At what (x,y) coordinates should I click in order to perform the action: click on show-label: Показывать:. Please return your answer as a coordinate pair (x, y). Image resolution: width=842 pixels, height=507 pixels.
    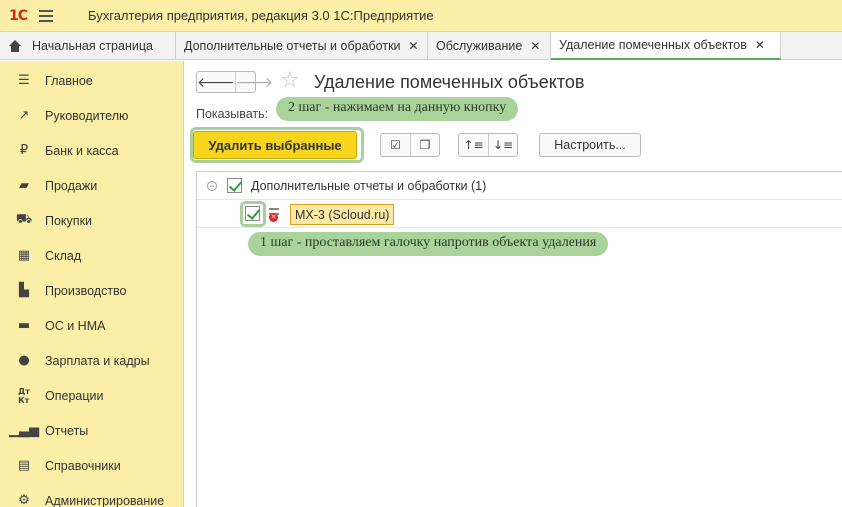
    Looking at the image, I should click on (232, 114).